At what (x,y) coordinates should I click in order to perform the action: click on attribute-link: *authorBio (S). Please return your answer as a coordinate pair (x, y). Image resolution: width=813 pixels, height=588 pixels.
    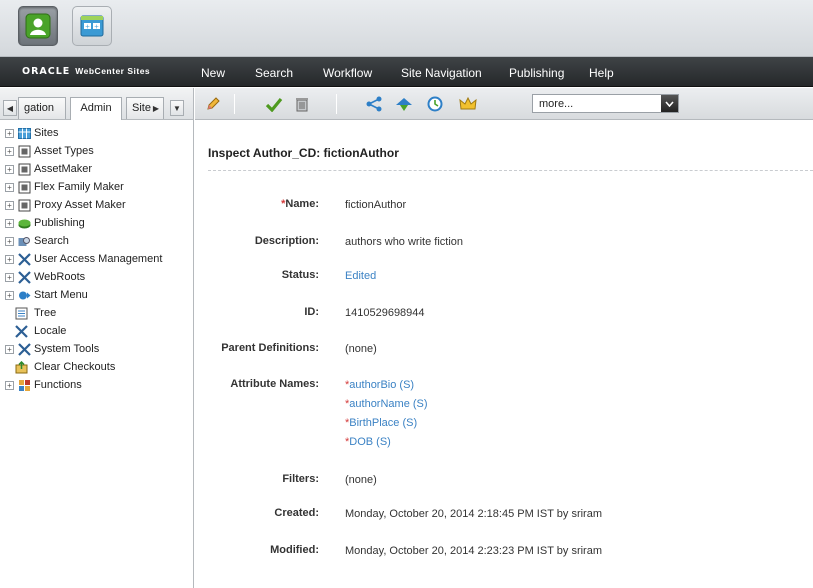
    Looking at the image, I should click on (379, 385).